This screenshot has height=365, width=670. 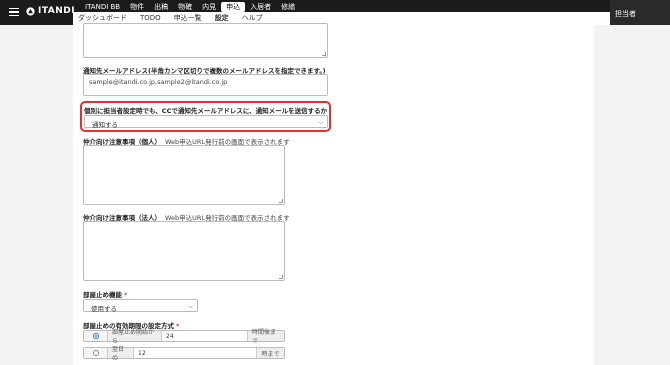 I want to click on nextday-prefix: 翌日の, so click(x=121, y=354).